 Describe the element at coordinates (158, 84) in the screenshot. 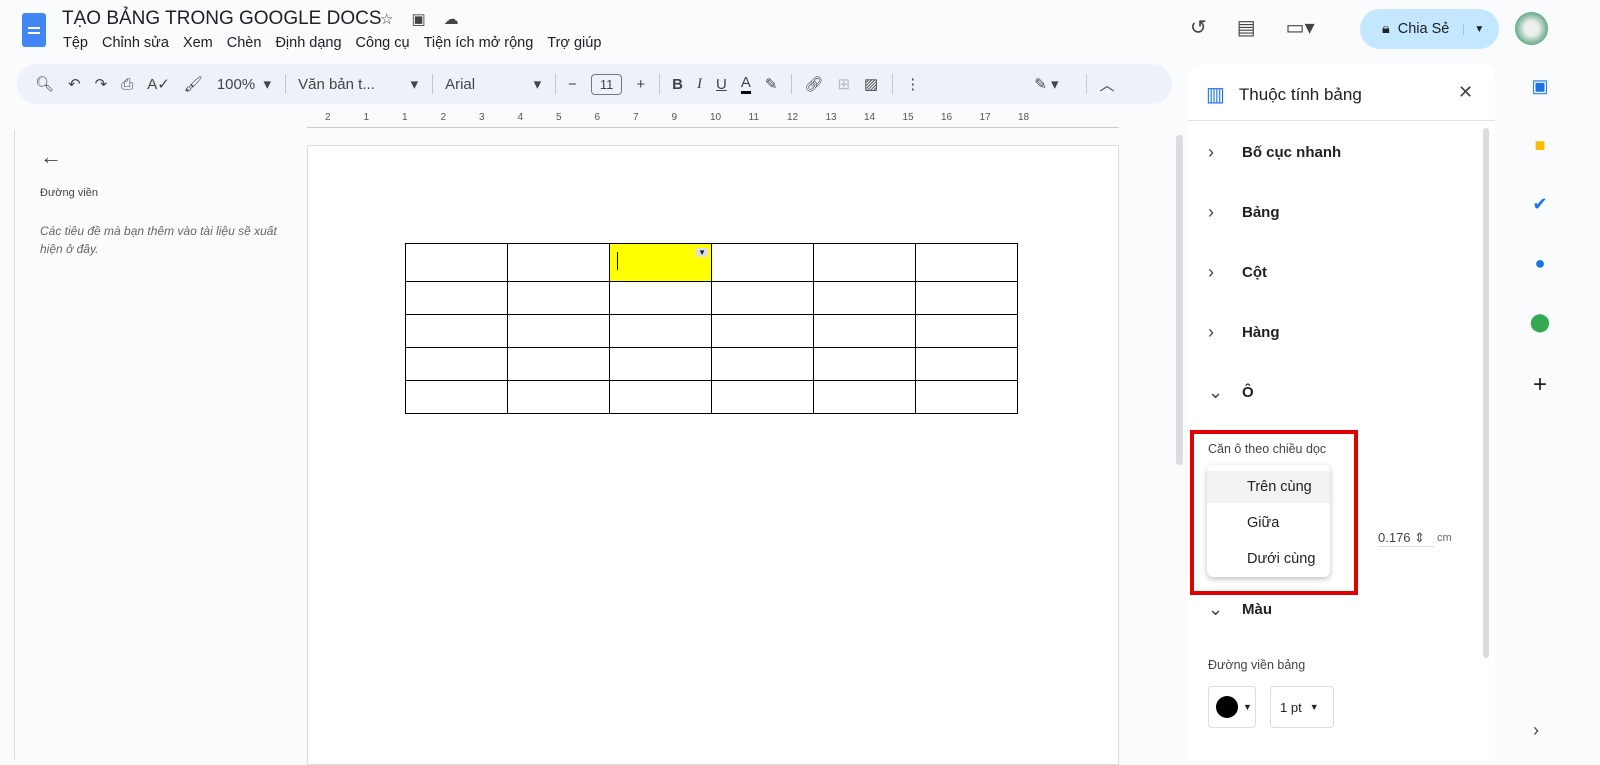

I see `spellcheck-icon: A✓` at that location.